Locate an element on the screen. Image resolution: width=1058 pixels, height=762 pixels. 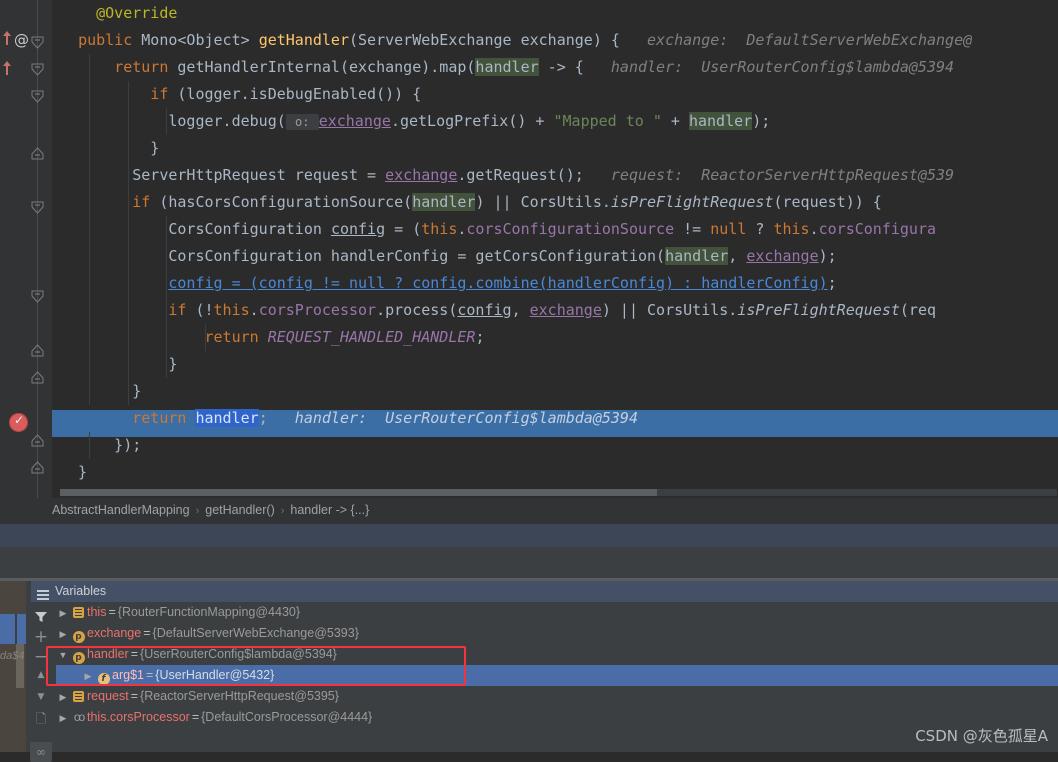
code-token: ); is located at coordinates (761, 121).